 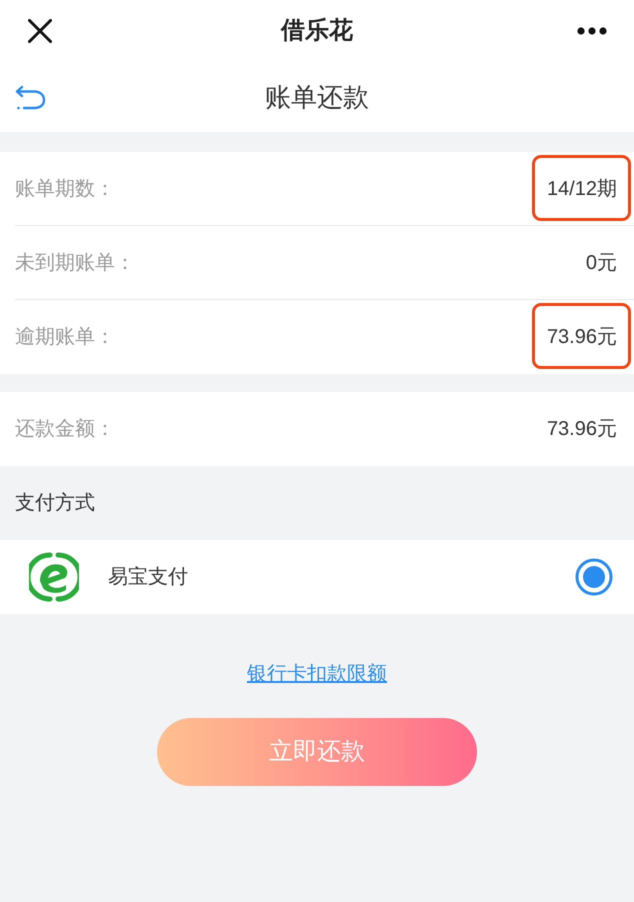 I want to click on row-label: 未到期账单：, so click(x=75, y=263).